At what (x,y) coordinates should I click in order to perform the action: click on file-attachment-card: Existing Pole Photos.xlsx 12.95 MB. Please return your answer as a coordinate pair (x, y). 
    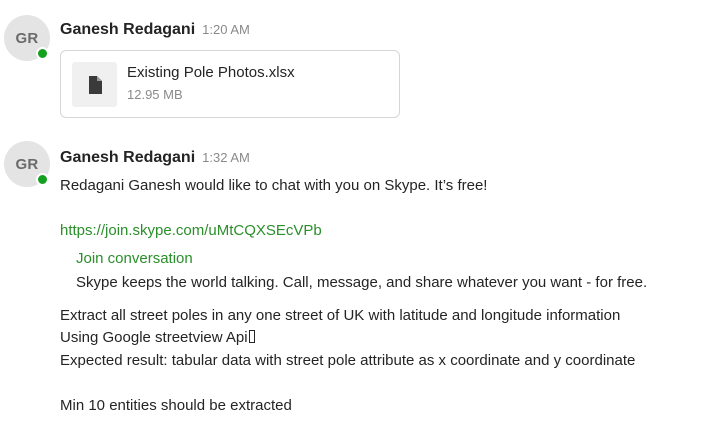
    Looking at the image, I should click on (230, 84).